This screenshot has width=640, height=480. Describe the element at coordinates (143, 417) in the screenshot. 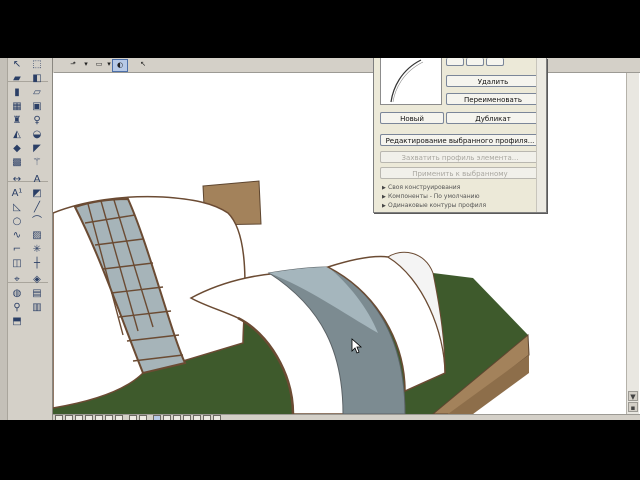

I see `display-icon` at that location.